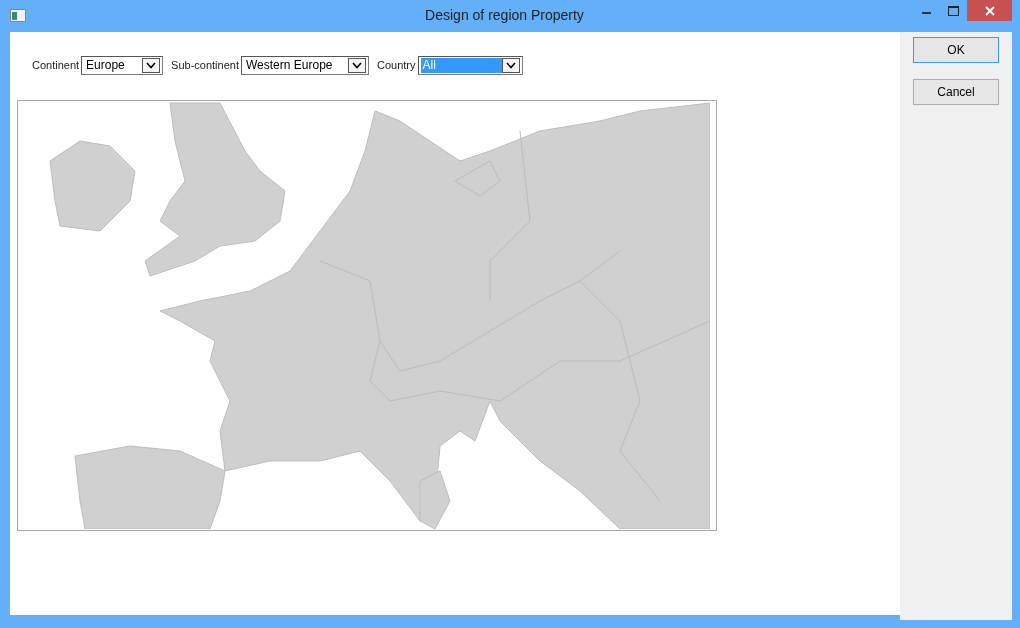 This screenshot has height=628, width=1020. Describe the element at coordinates (956, 50) in the screenshot. I see `dialog-button: OK` at that location.